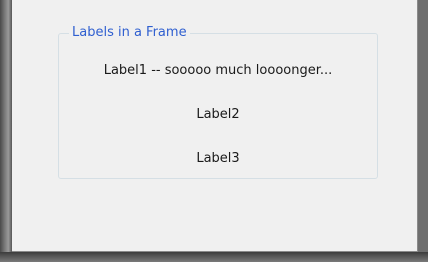 The image size is (428, 262). I want to click on window-shadow, so click(423, 126).